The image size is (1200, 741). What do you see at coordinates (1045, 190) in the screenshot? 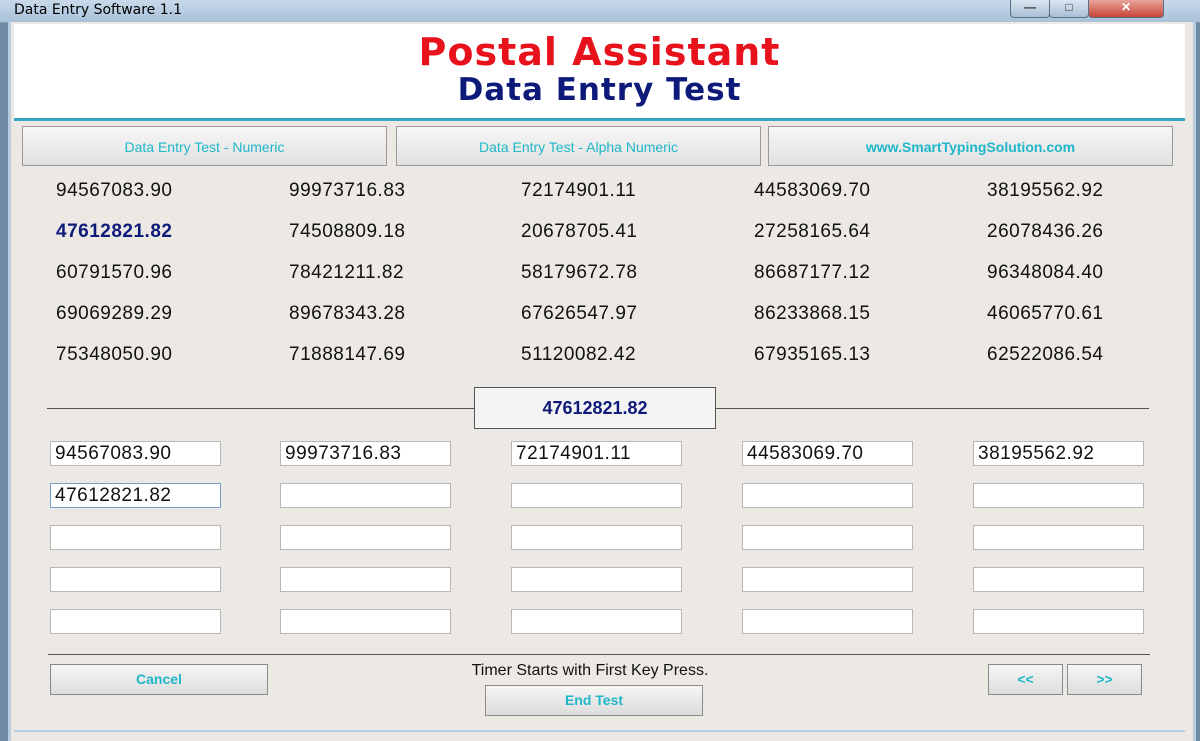
I see `source-number-cell: 38195562.92` at bounding box center [1045, 190].